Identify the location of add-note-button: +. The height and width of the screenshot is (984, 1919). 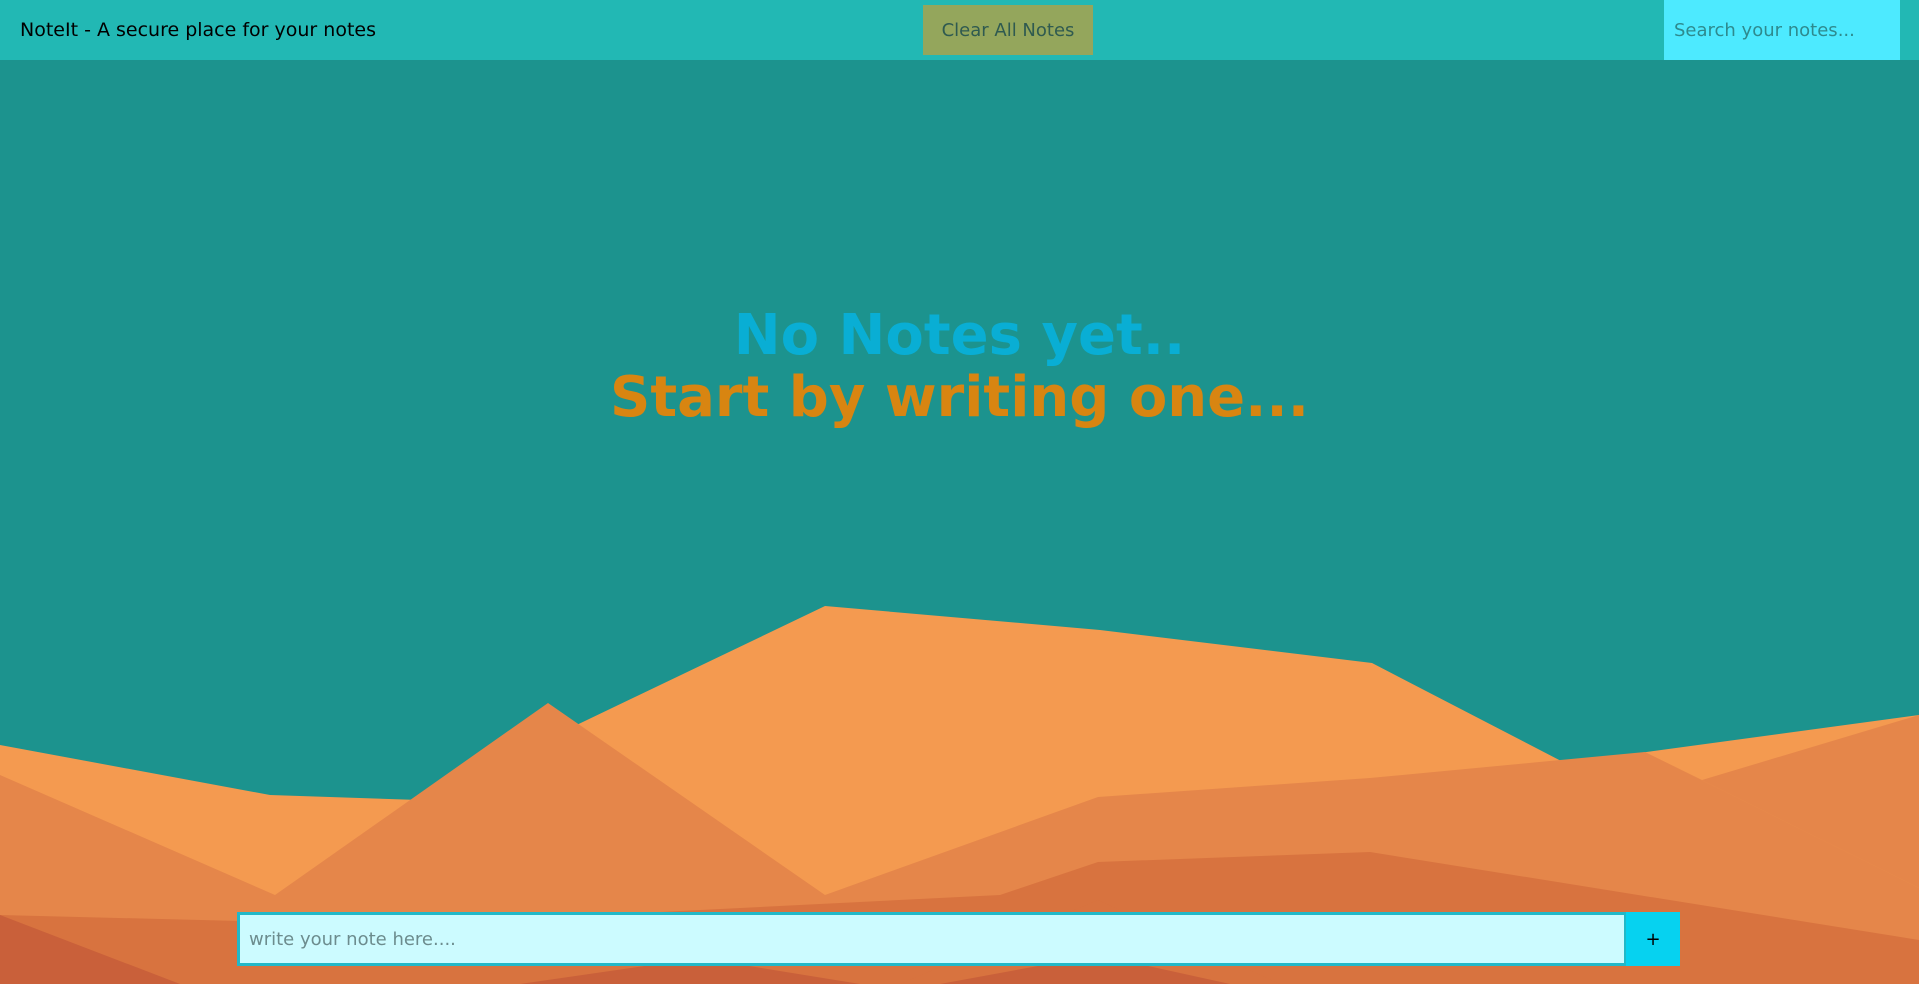
(1653, 939).